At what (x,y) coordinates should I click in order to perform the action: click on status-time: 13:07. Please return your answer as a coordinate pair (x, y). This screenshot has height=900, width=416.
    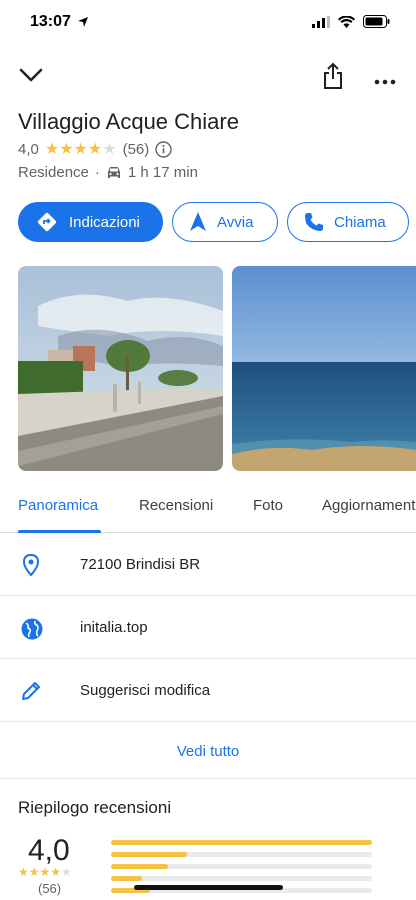
    Looking at the image, I should click on (50, 21).